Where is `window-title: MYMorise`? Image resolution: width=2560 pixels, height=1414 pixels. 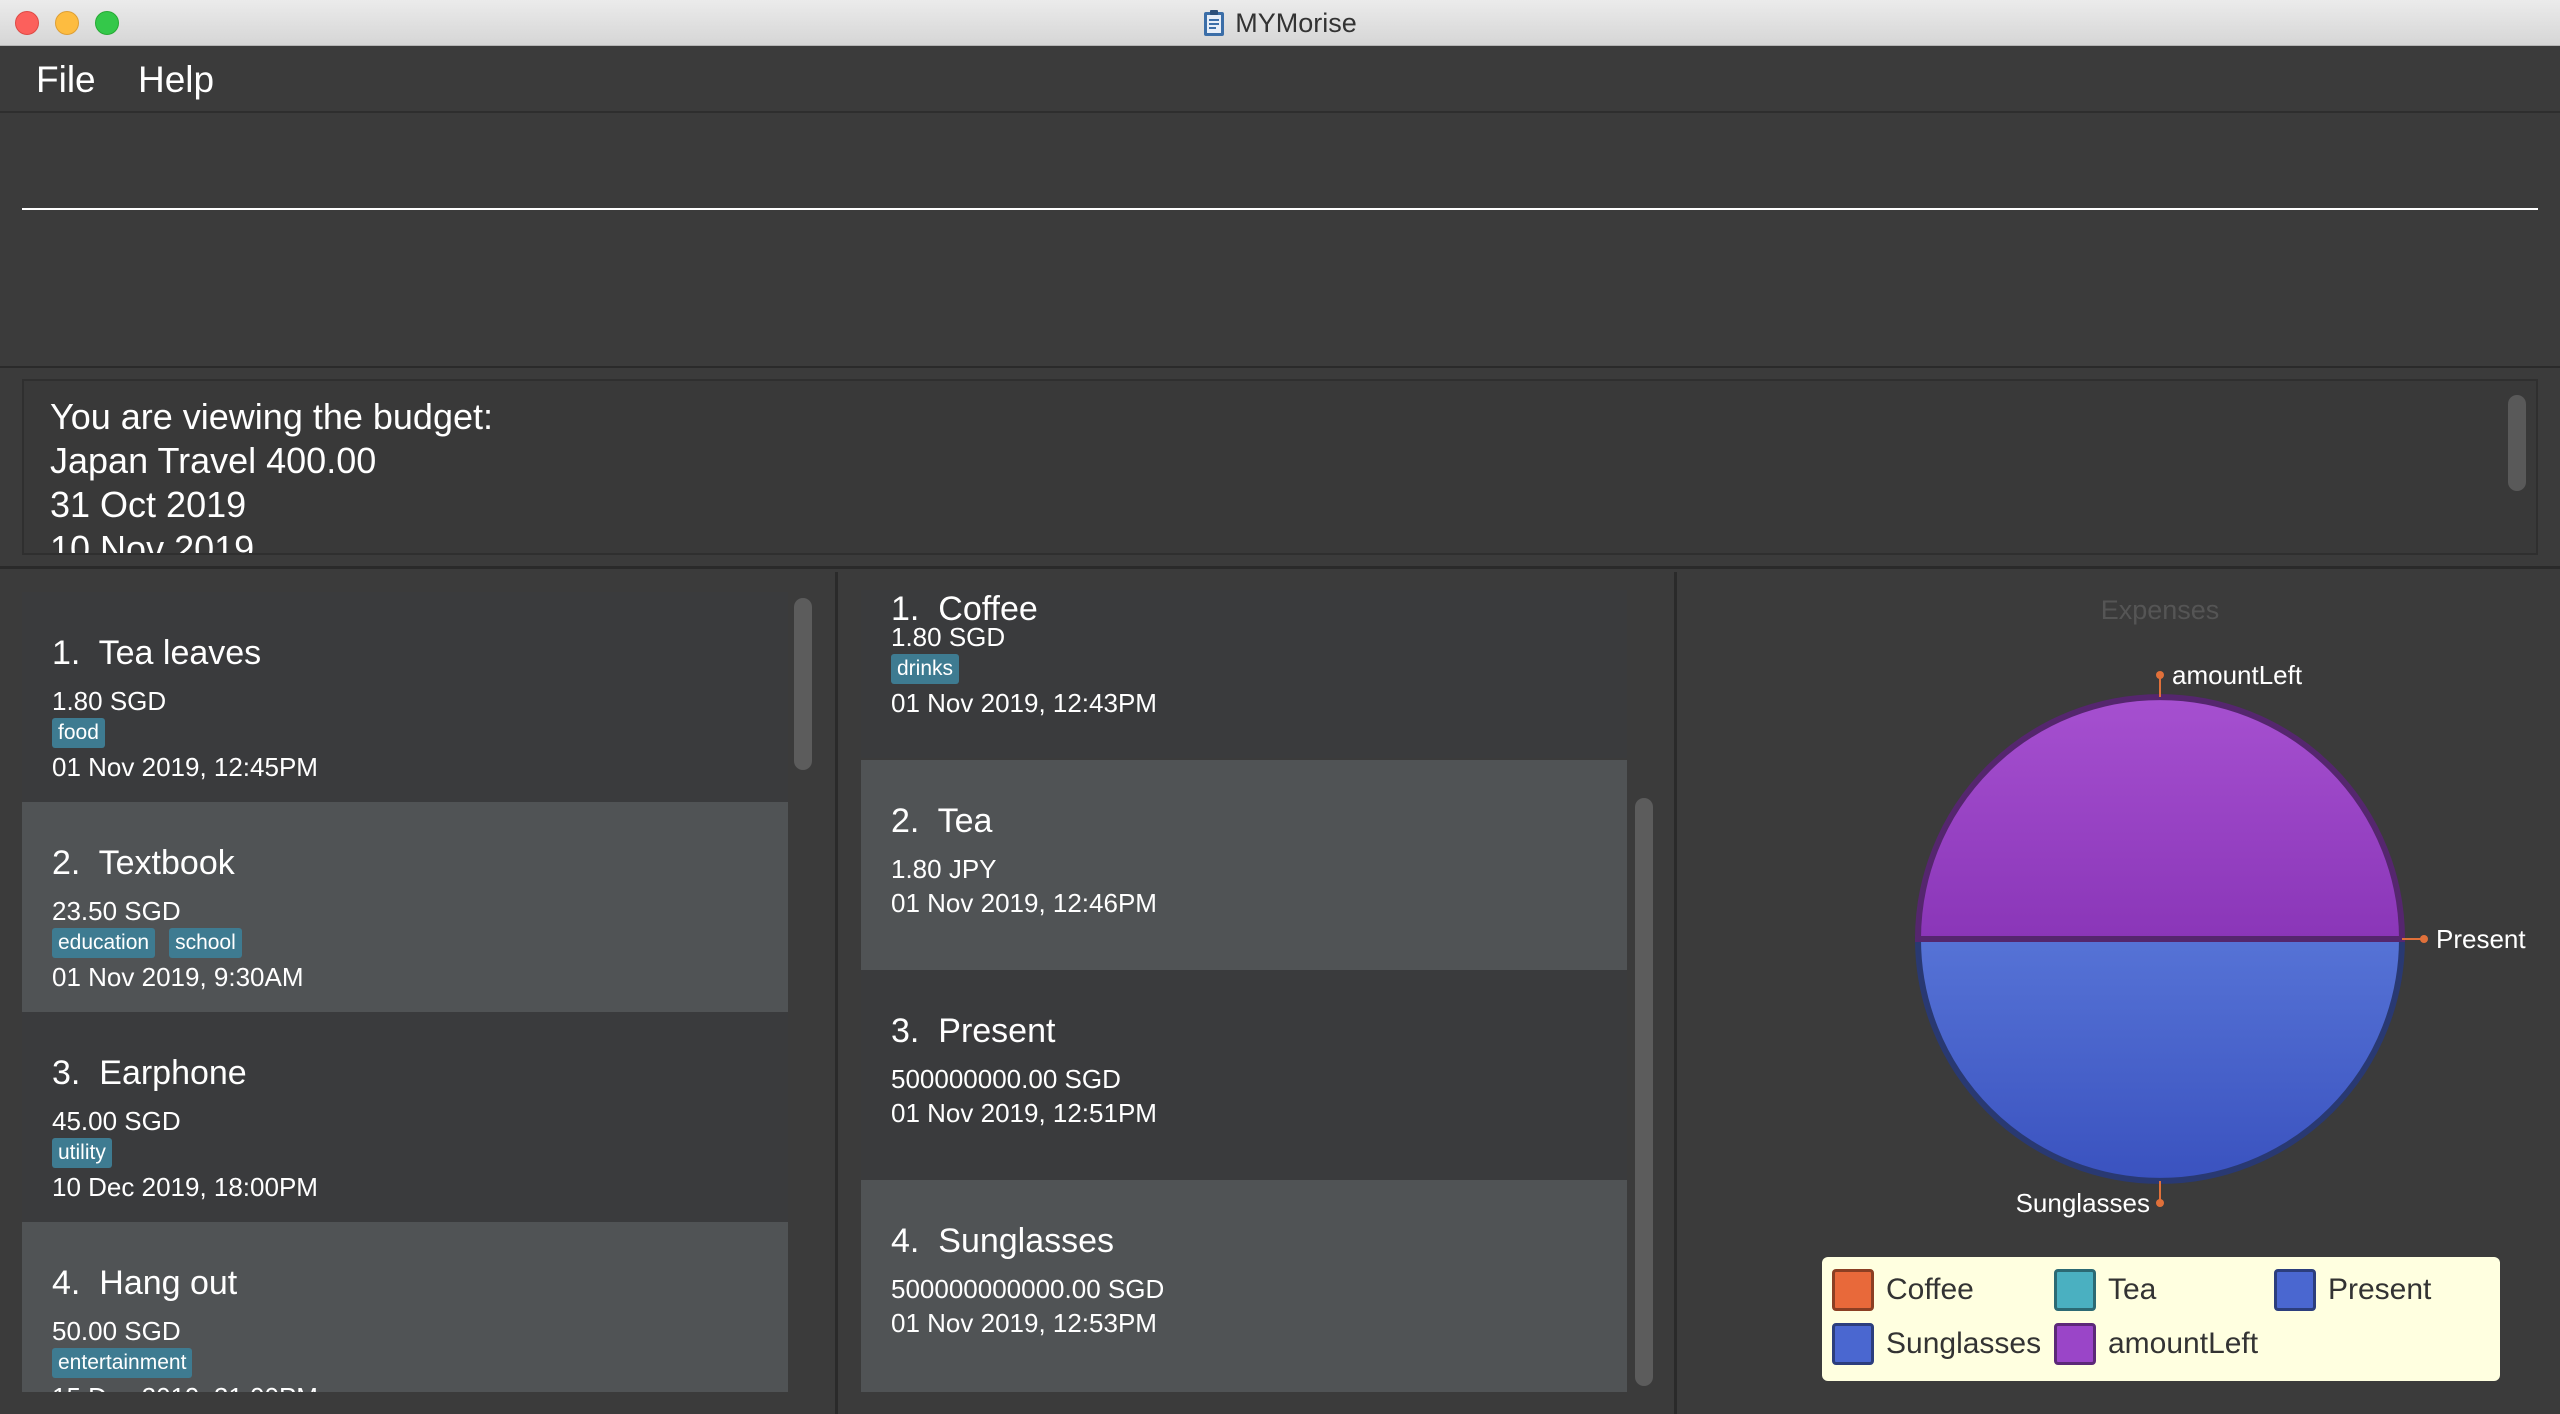
window-title: MYMorise is located at coordinates (1296, 22).